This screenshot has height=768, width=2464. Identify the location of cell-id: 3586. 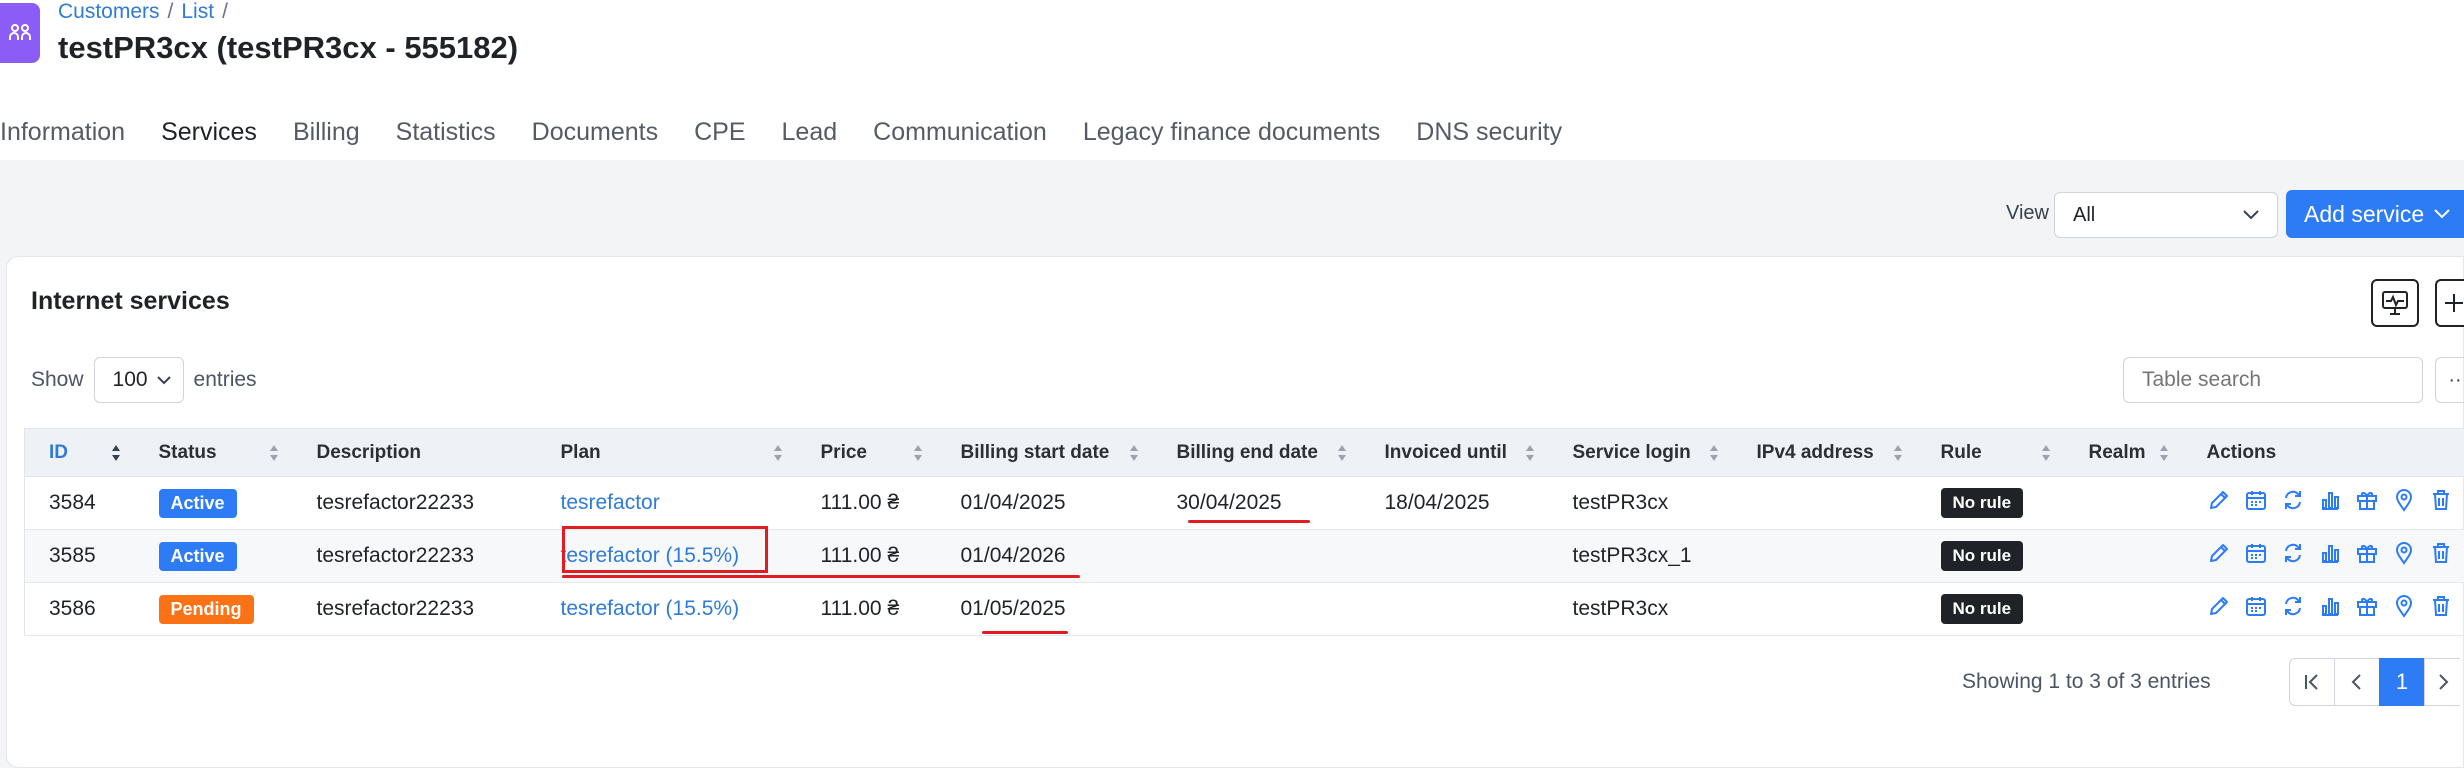
(79, 609).